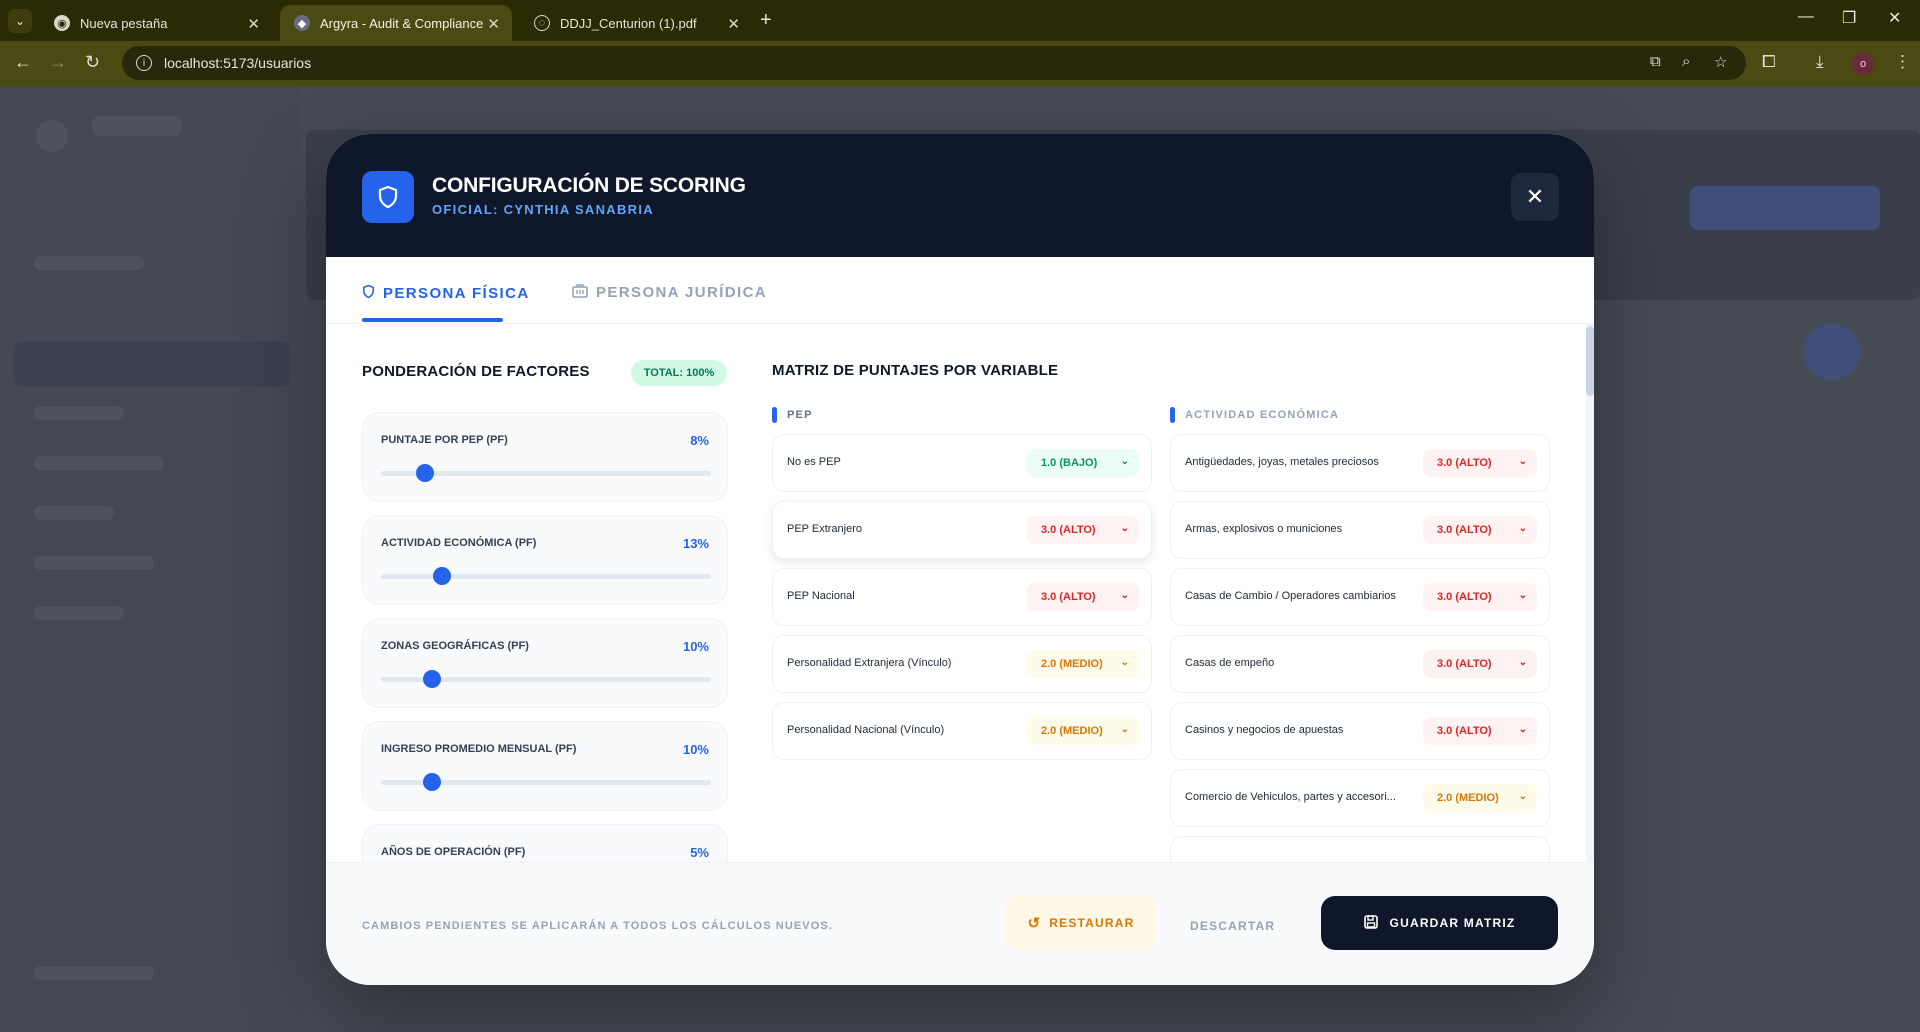 This screenshot has width=1920, height=1032. I want to click on close-window-icon: ✕, so click(1894, 18).